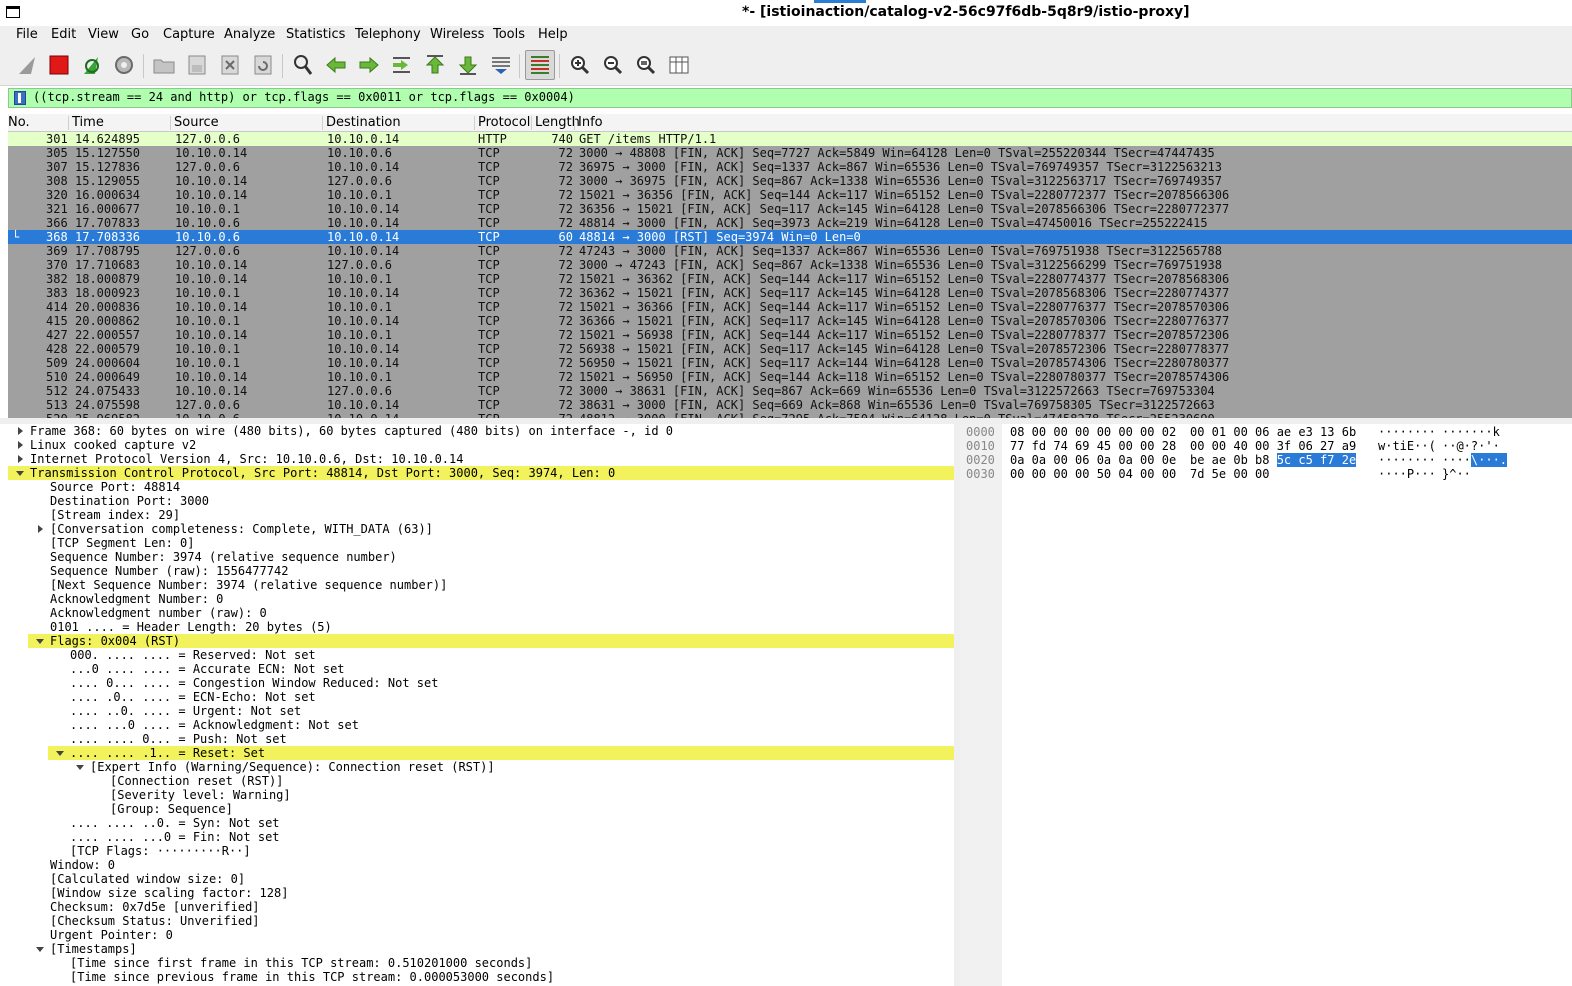 The height and width of the screenshot is (986, 1572). I want to click on menu-capture: Capture, so click(189, 34).